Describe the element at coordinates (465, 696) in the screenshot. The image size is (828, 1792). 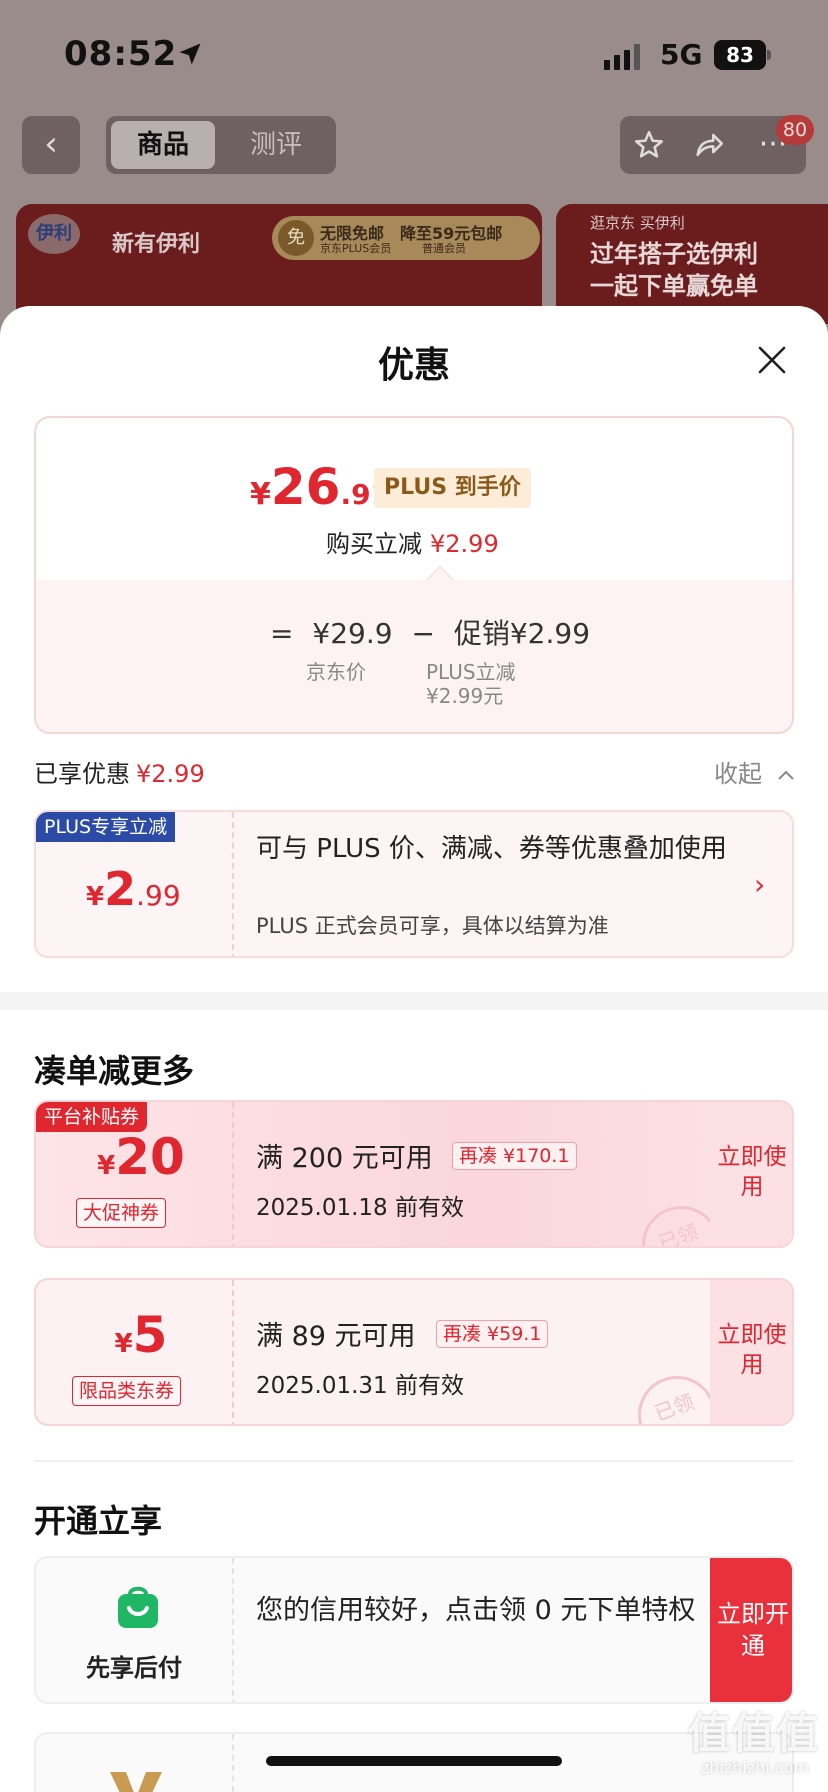
I see `plus-reduce-value: ¥2.99元` at that location.